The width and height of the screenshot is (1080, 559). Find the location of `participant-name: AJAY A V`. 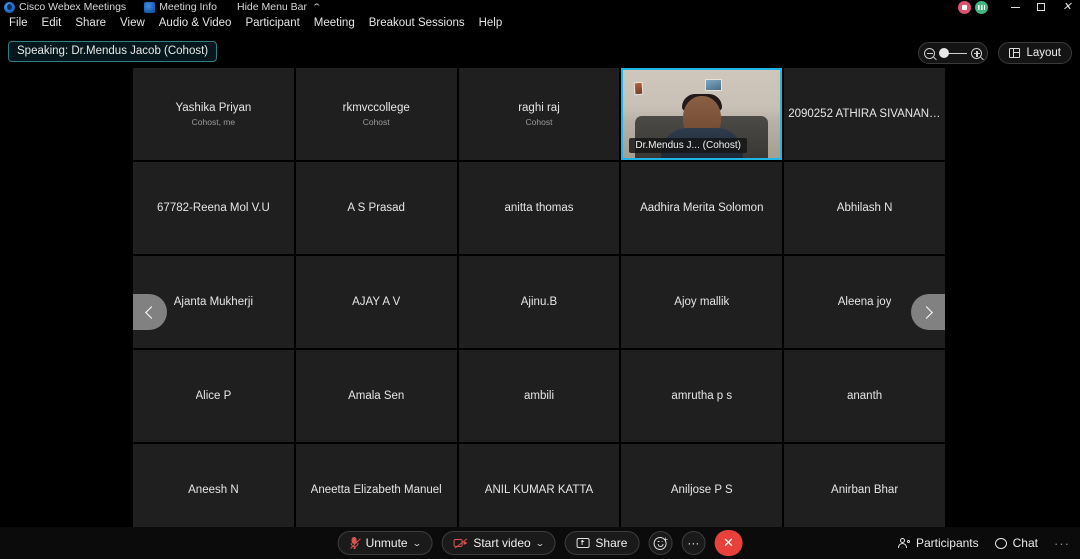

participant-name: AJAY A V is located at coordinates (376, 302).